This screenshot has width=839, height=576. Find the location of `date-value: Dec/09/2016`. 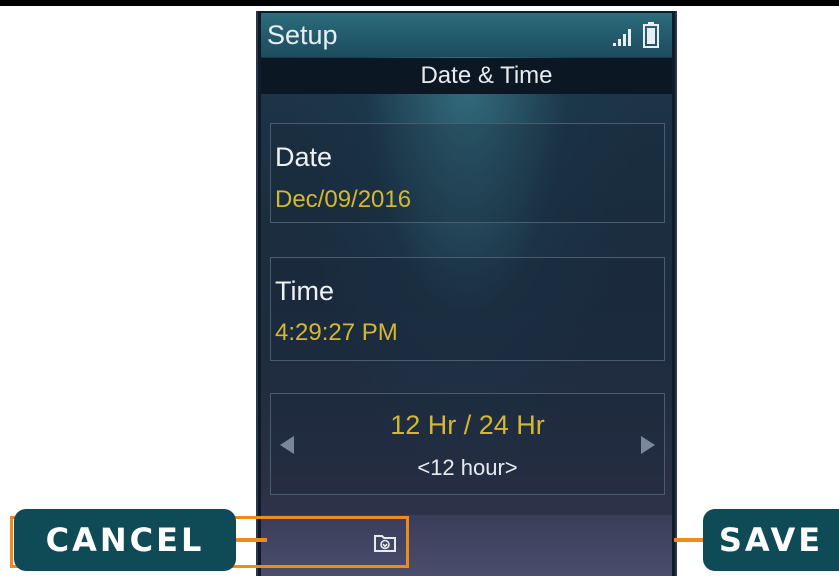

date-value: Dec/09/2016 is located at coordinates (343, 199).